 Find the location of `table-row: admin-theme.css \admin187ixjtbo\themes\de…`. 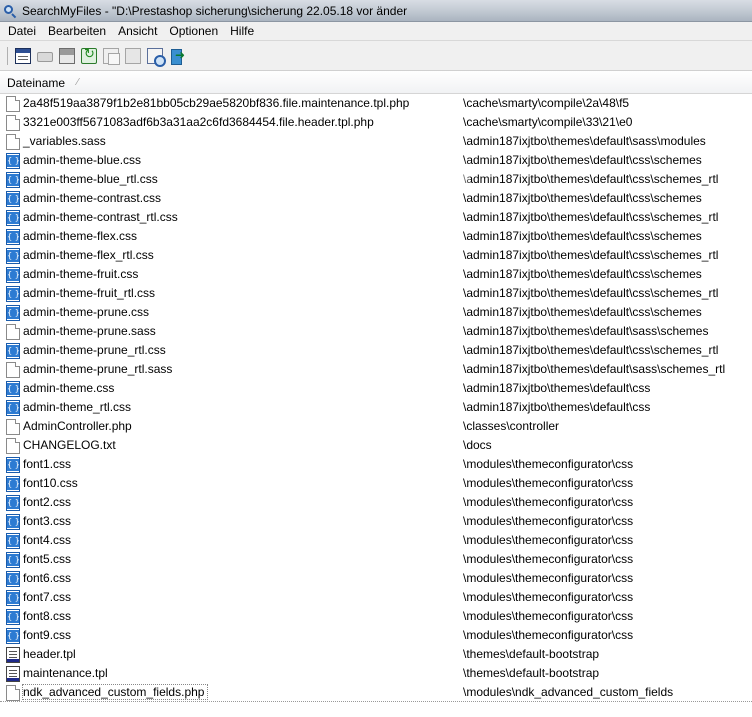

table-row: admin-theme.css \admin187ixjtbo\themes\de… is located at coordinates (376, 388).